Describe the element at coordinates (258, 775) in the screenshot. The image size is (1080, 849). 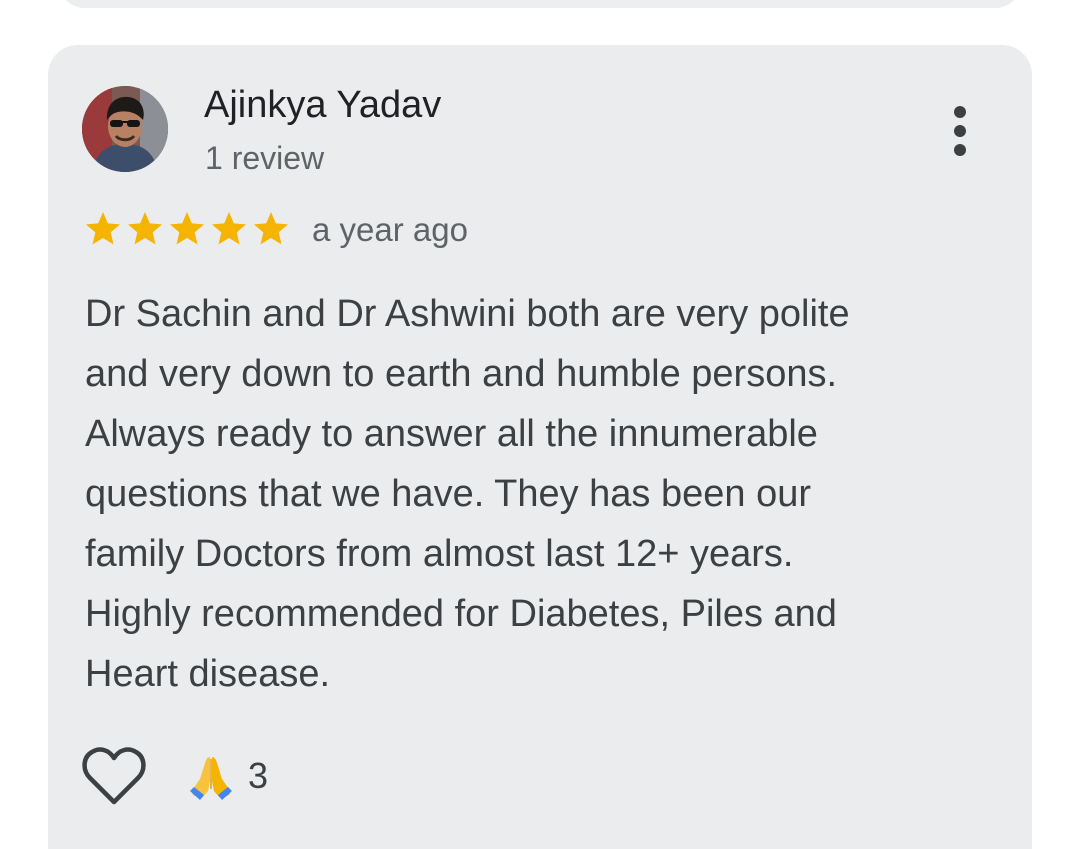
I see `reaction-count: 3` at that location.